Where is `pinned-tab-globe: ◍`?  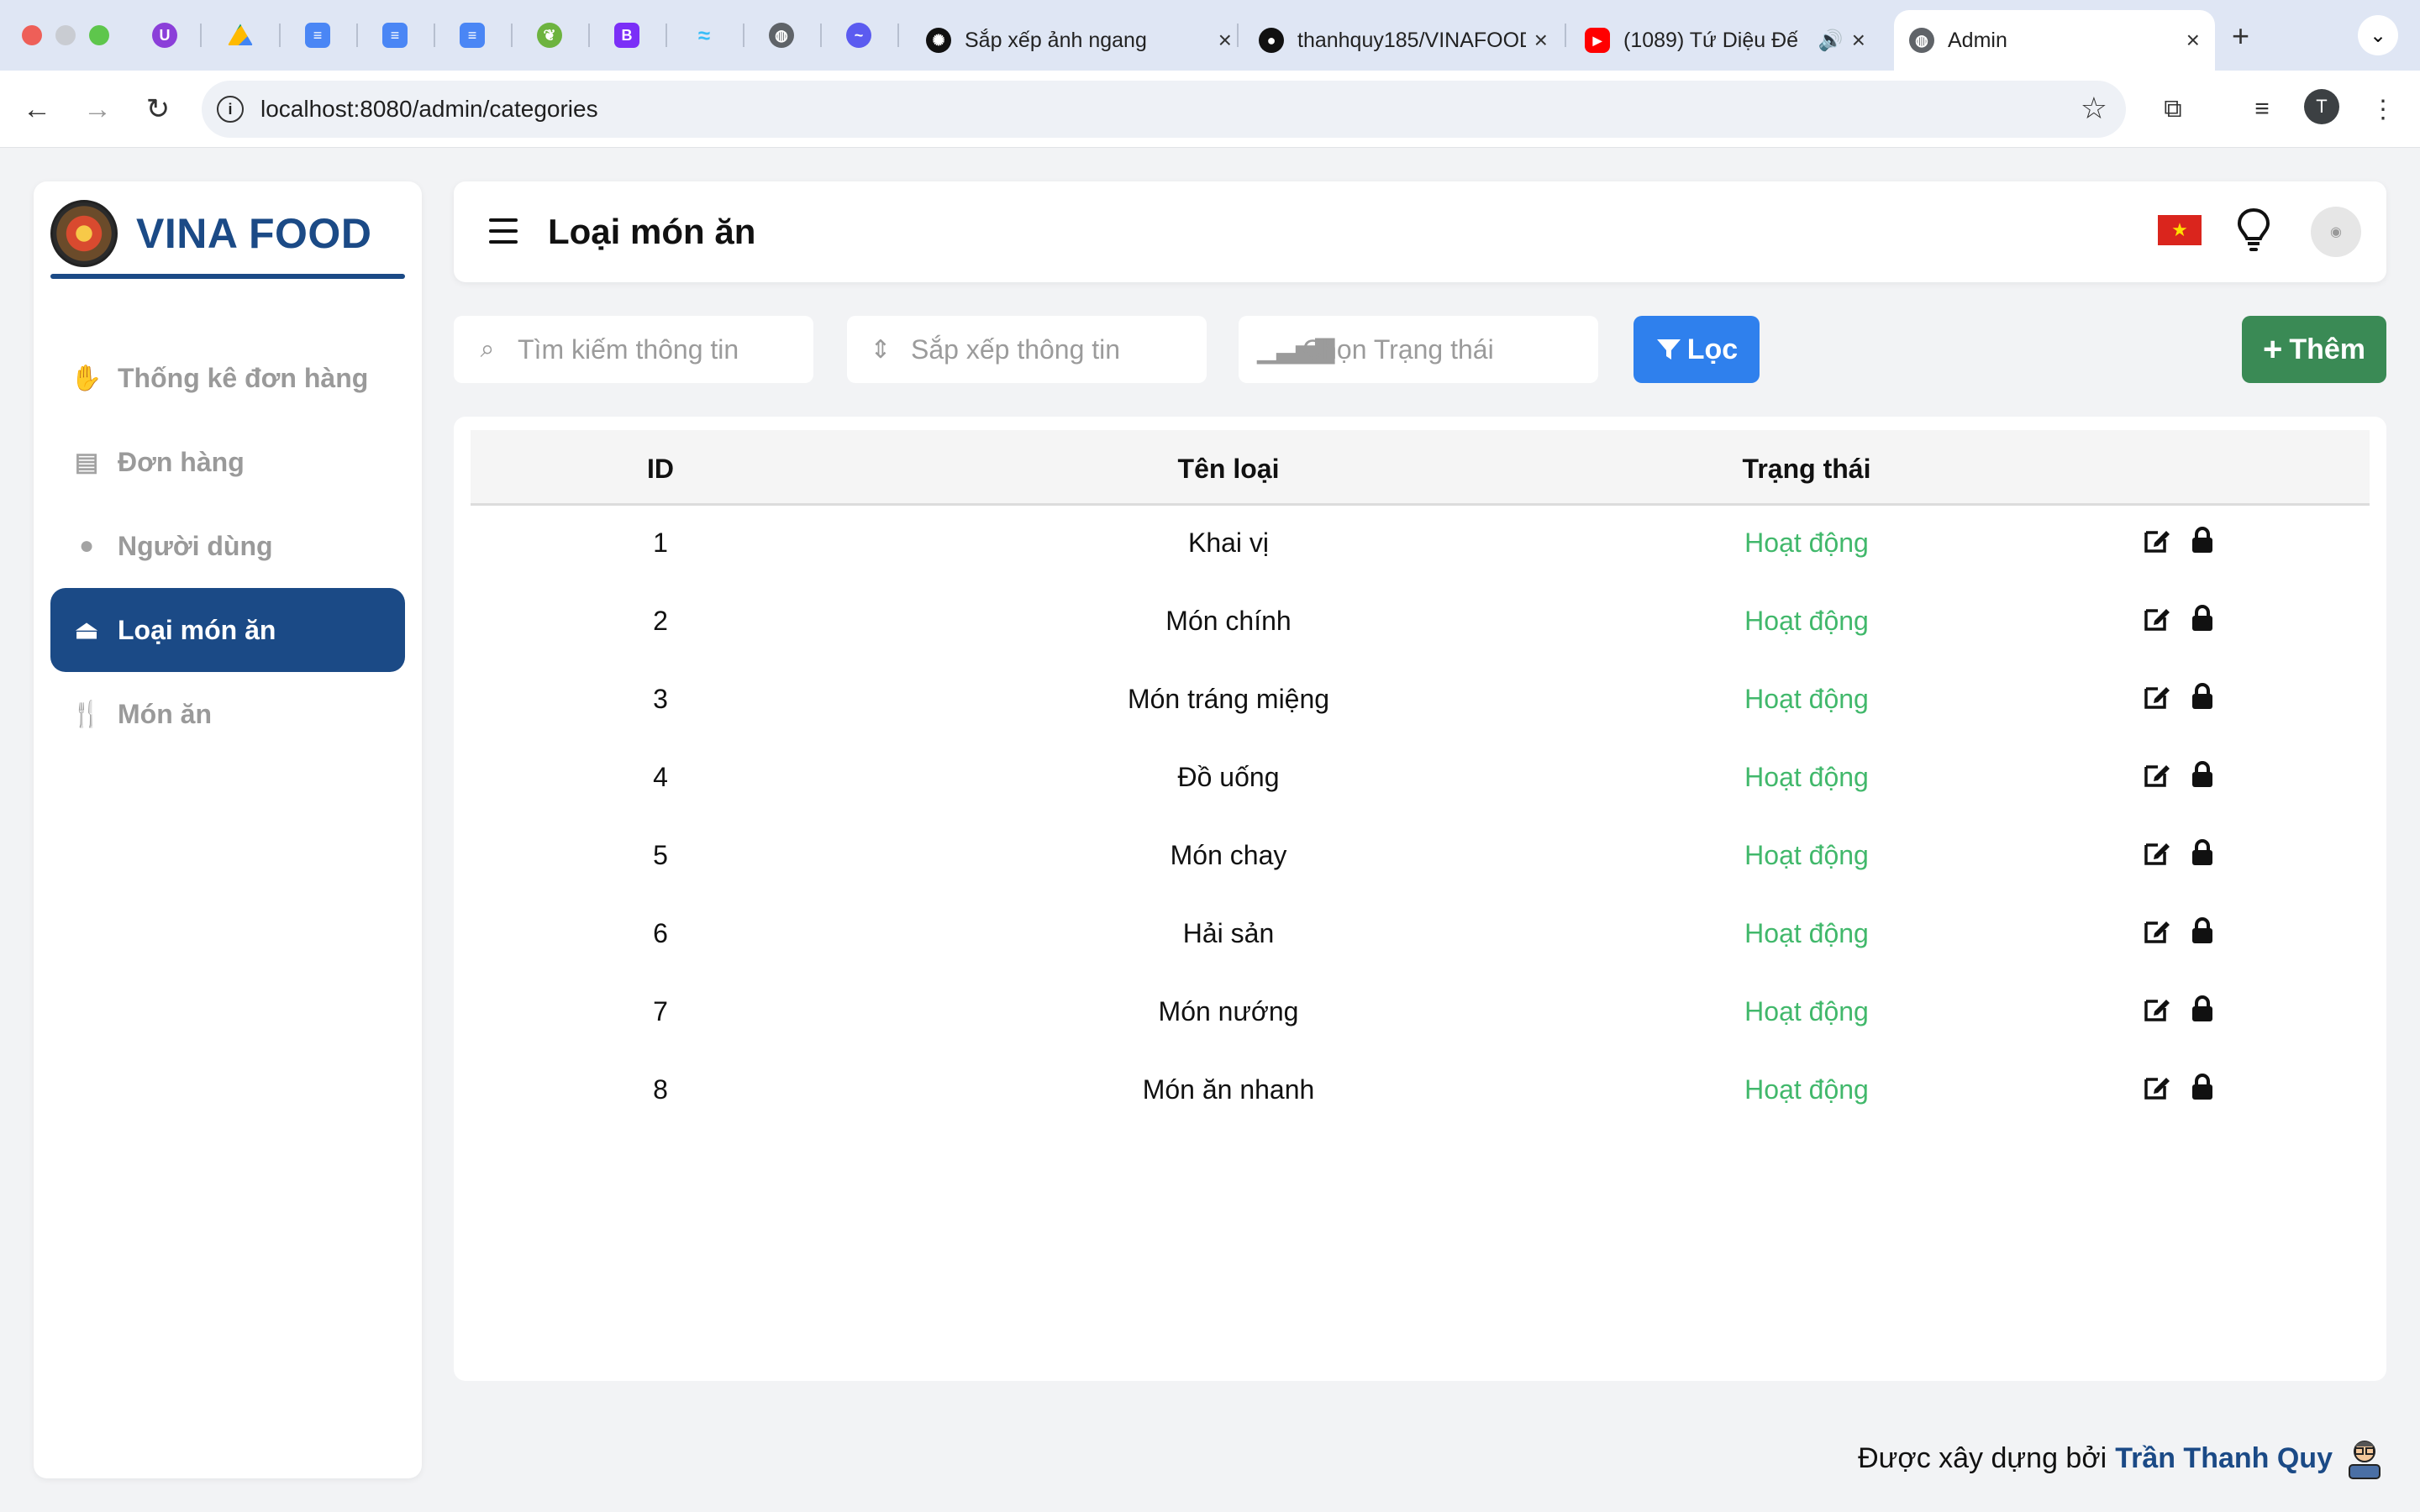 pinned-tab-globe: ◍ is located at coordinates (781, 35).